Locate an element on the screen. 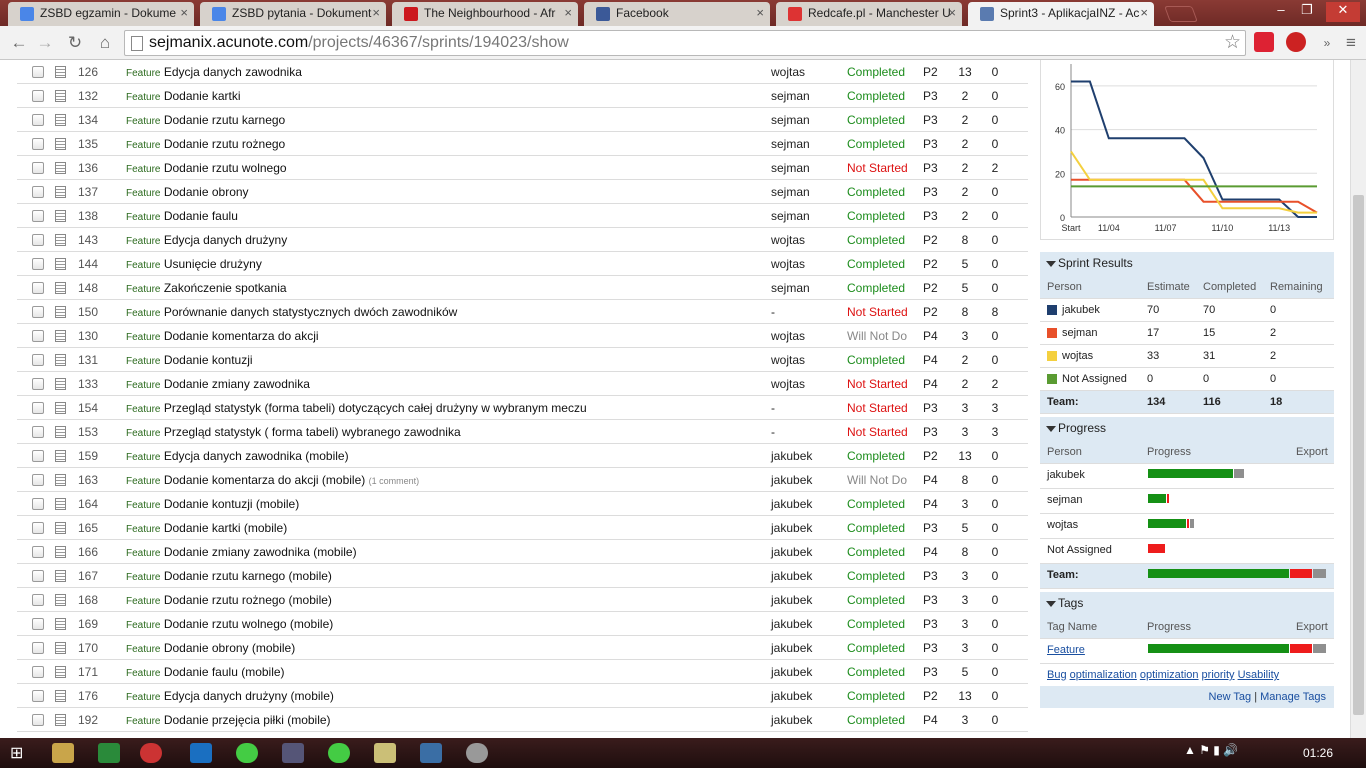  gmail-extension-icon is located at coordinates (1264, 42).